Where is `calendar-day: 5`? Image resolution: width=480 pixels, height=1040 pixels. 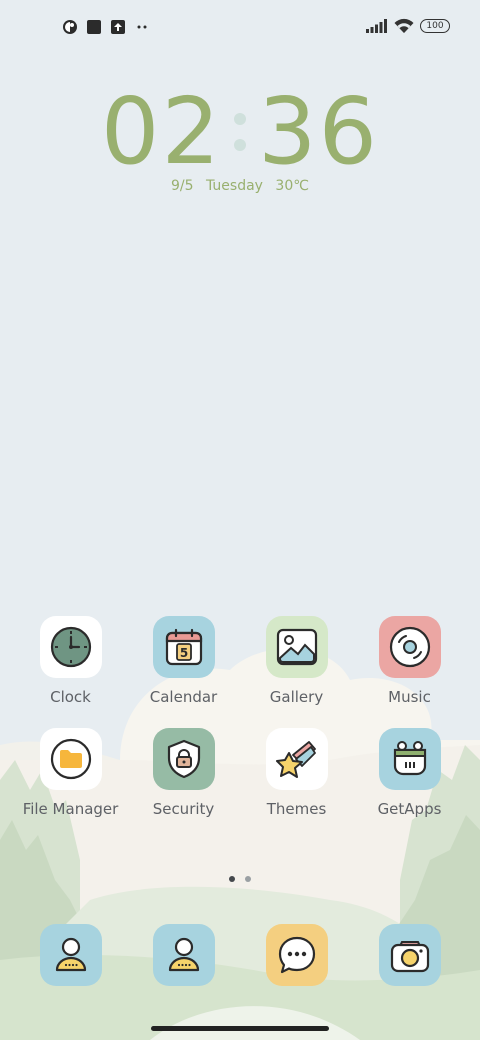
calendar-day: 5 is located at coordinates (183, 653).